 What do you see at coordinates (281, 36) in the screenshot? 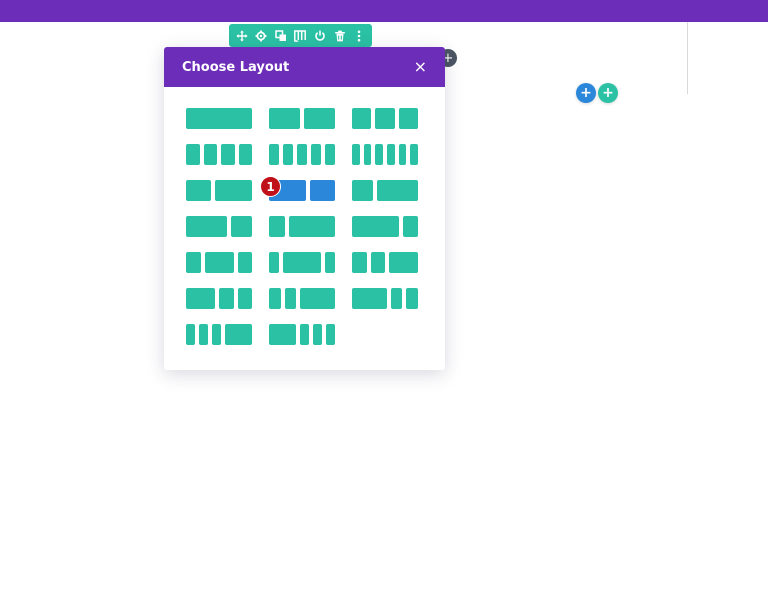
I see `duplicate-icon` at bounding box center [281, 36].